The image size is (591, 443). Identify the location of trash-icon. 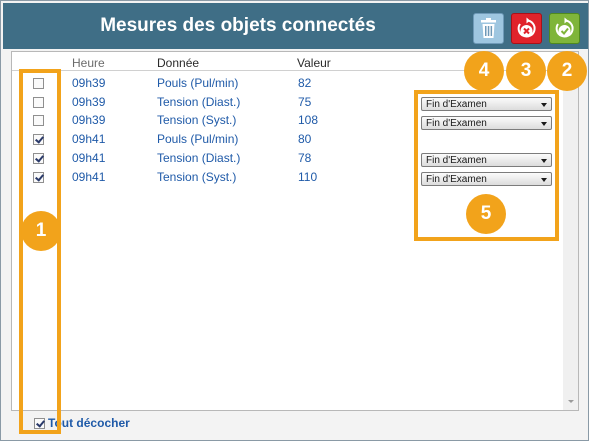
(488, 28).